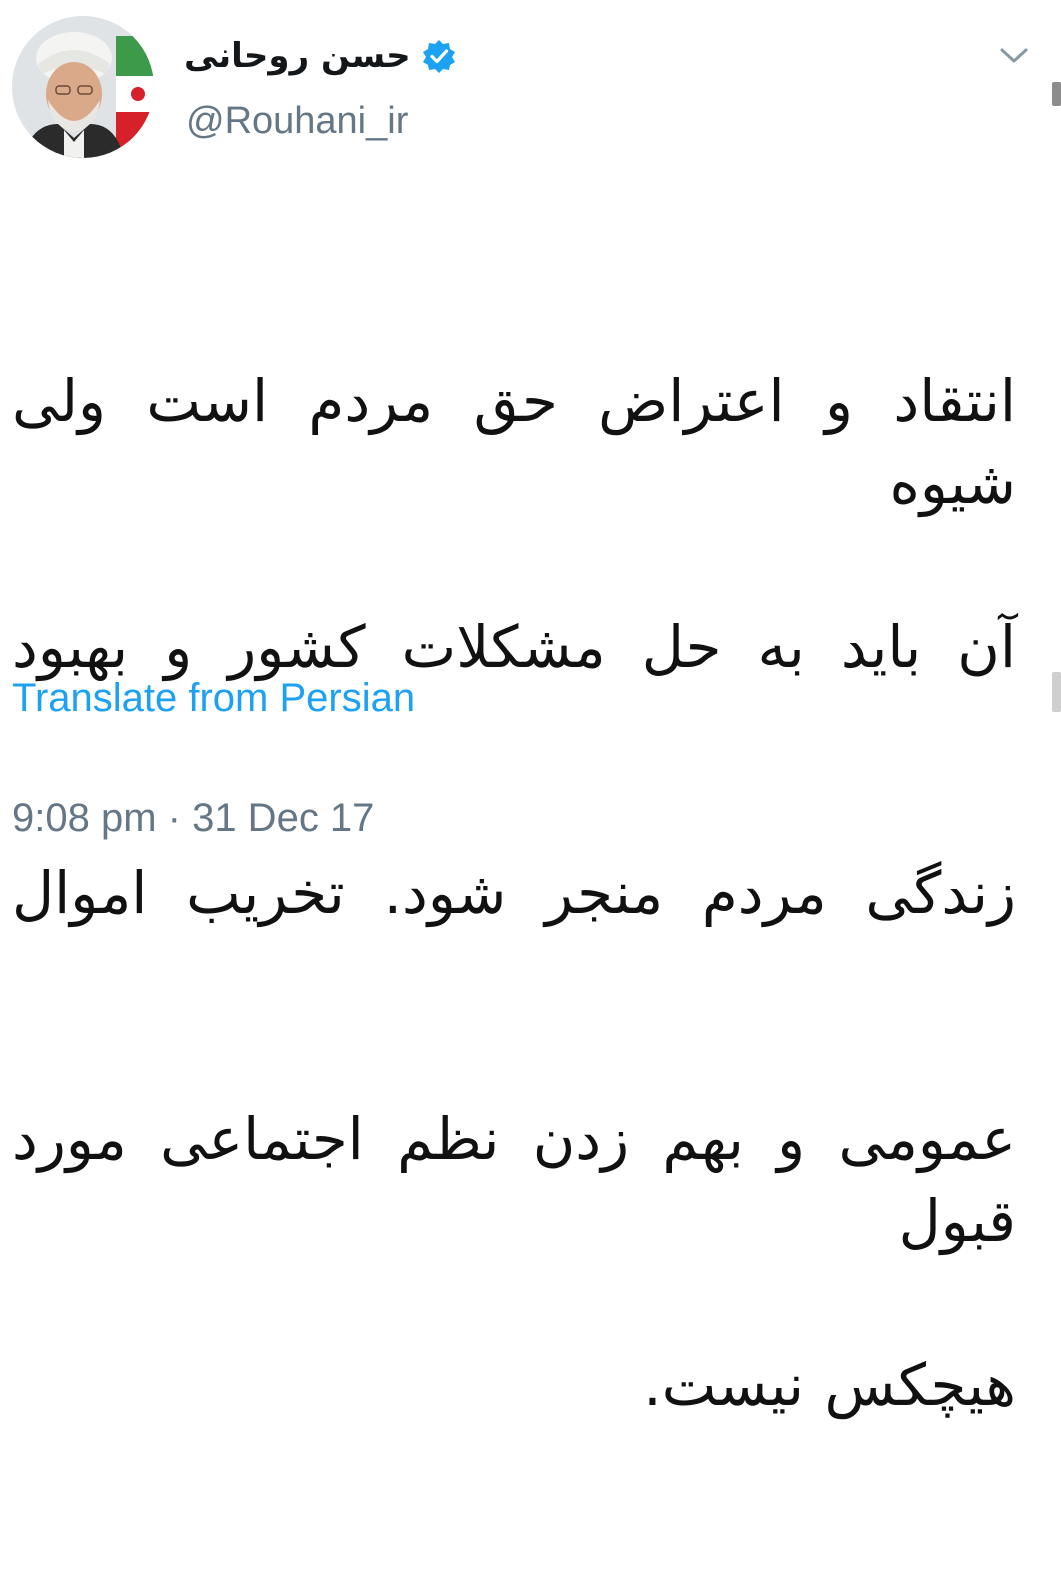 This screenshot has width=1061, height=1590. Describe the element at coordinates (297, 121) in the screenshot. I see `author-handle: @Rouhani_ir` at that location.